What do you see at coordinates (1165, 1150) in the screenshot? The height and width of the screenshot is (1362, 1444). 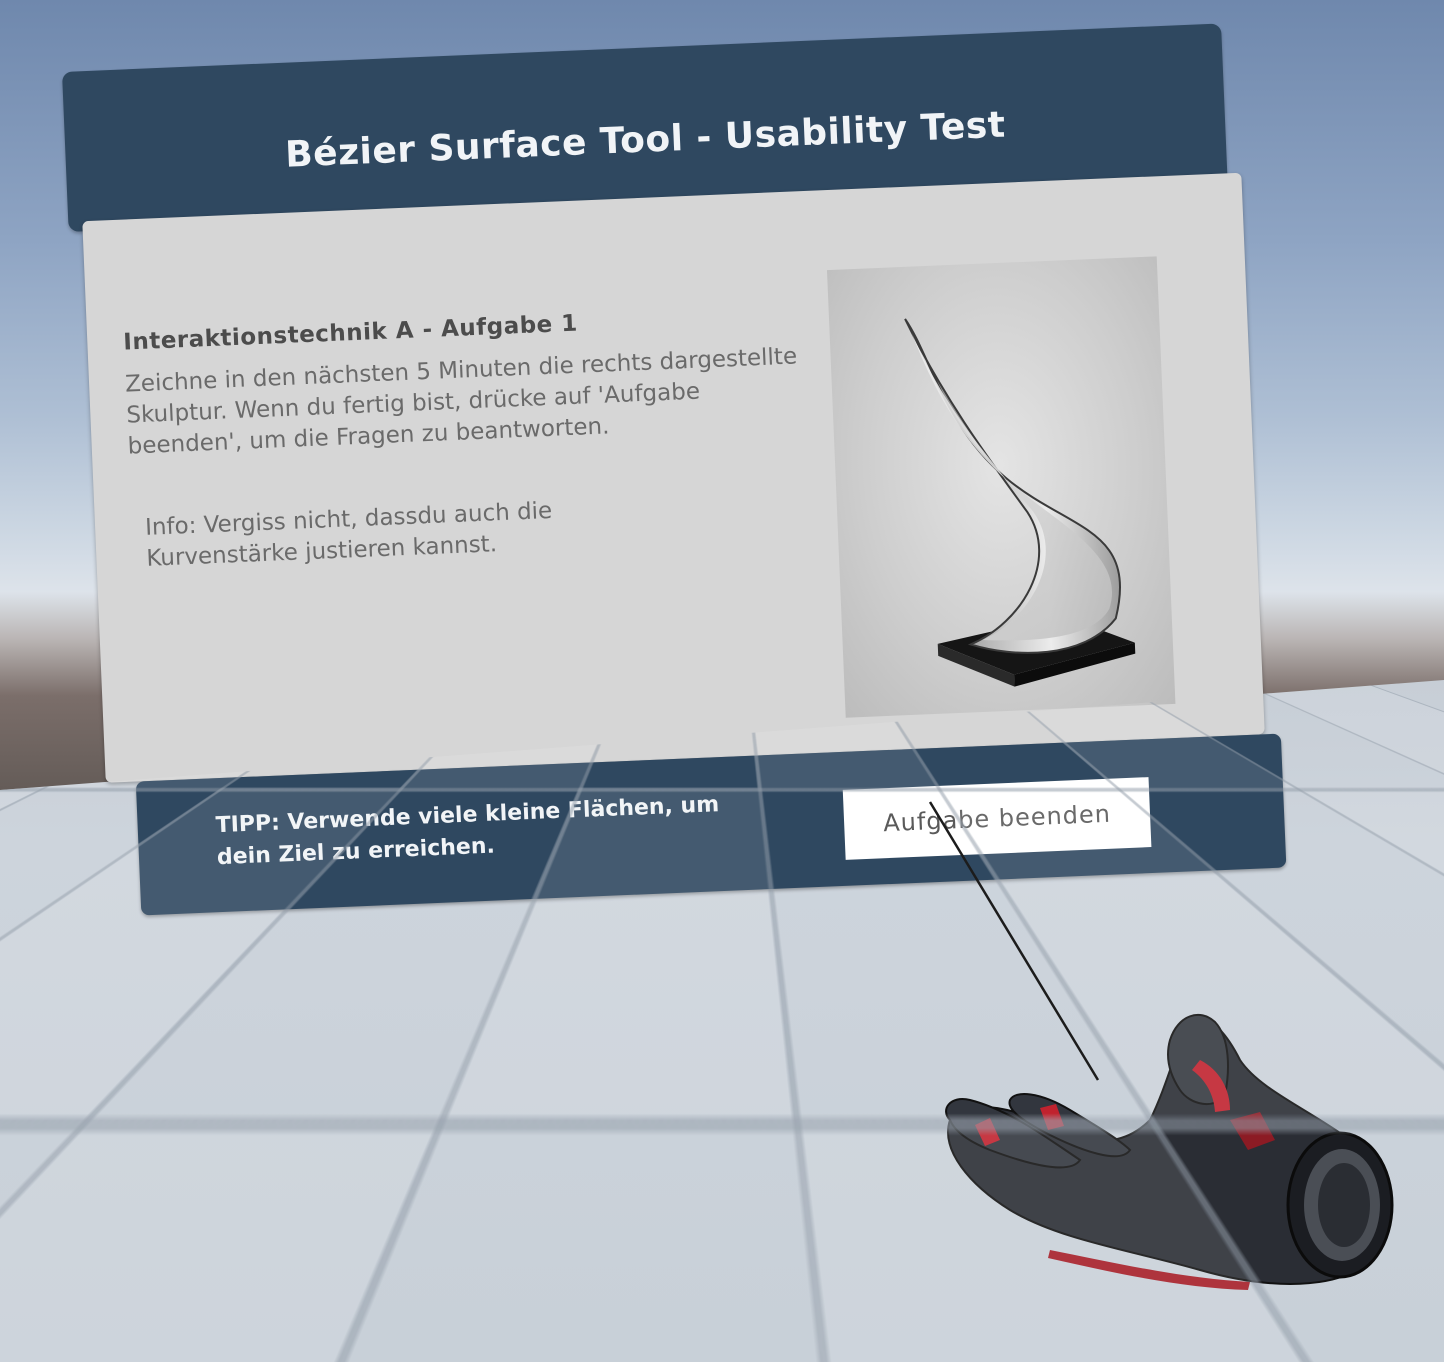 I see `vr-hand-controller` at bounding box center [1165, 1150].